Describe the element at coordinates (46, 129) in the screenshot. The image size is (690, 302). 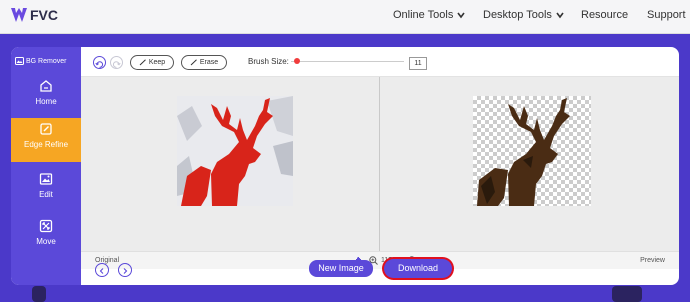
I see `edit-icon` at that location.